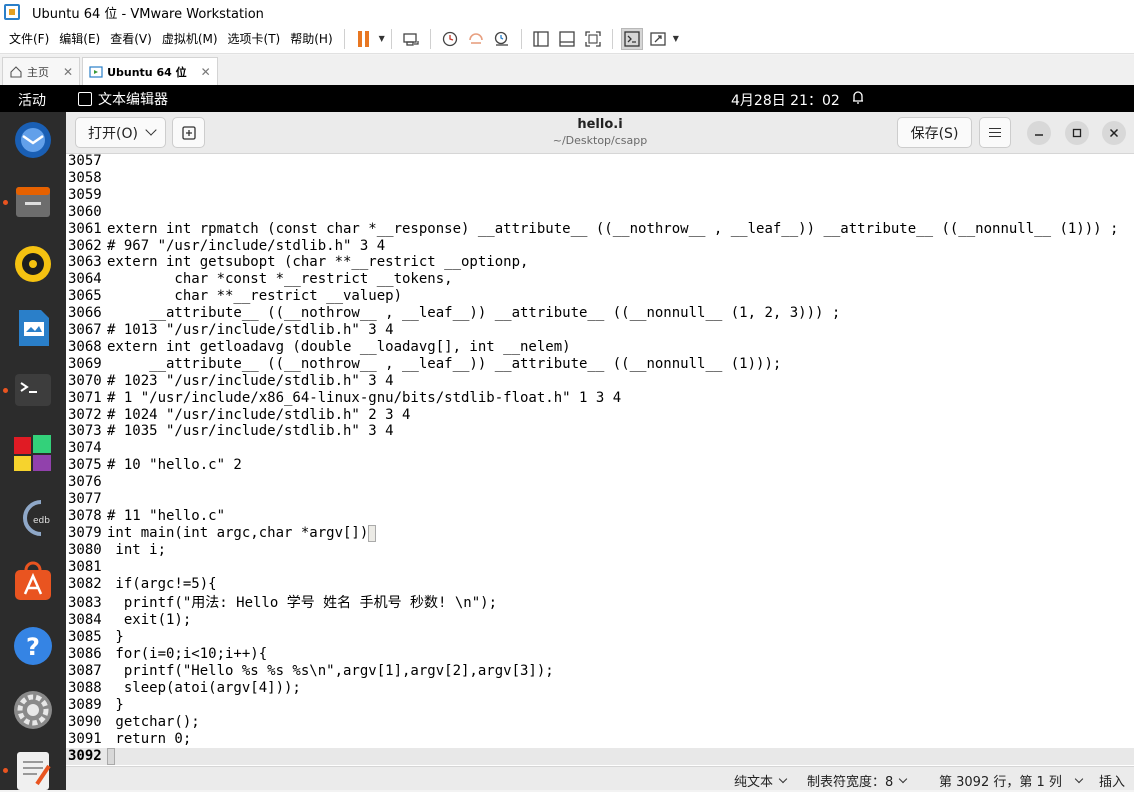  Describe the element at coordinates (600, 415) in the screenshot. I see `code-line: 3072 # 1024 "/usr/include/stdlib.h" 2 3 4` at that location.